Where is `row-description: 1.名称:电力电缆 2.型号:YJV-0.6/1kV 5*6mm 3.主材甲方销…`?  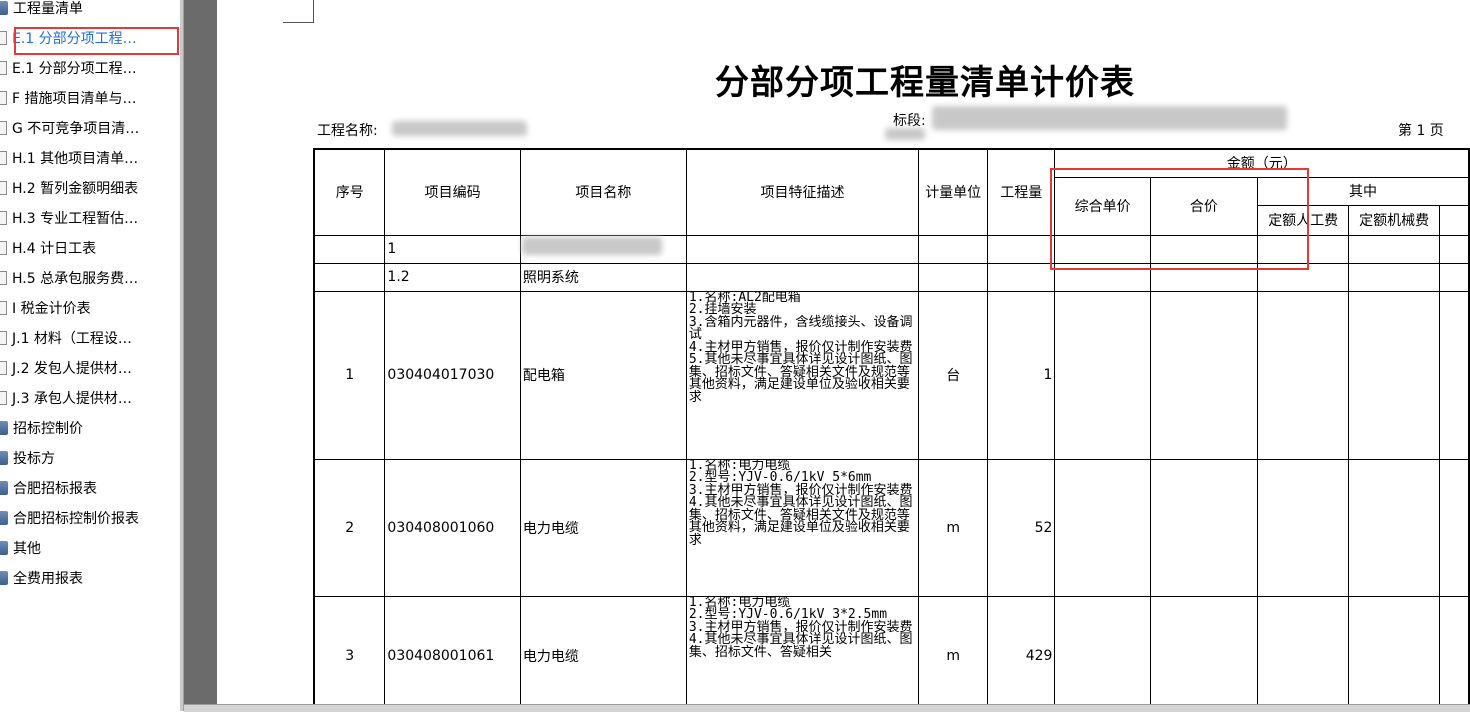 row-description: 1.名称:电力电缆 2.型号:YJV-0.6/1kV 5*6mm 3.主材甲方销… is located at coordinates (802, 527).